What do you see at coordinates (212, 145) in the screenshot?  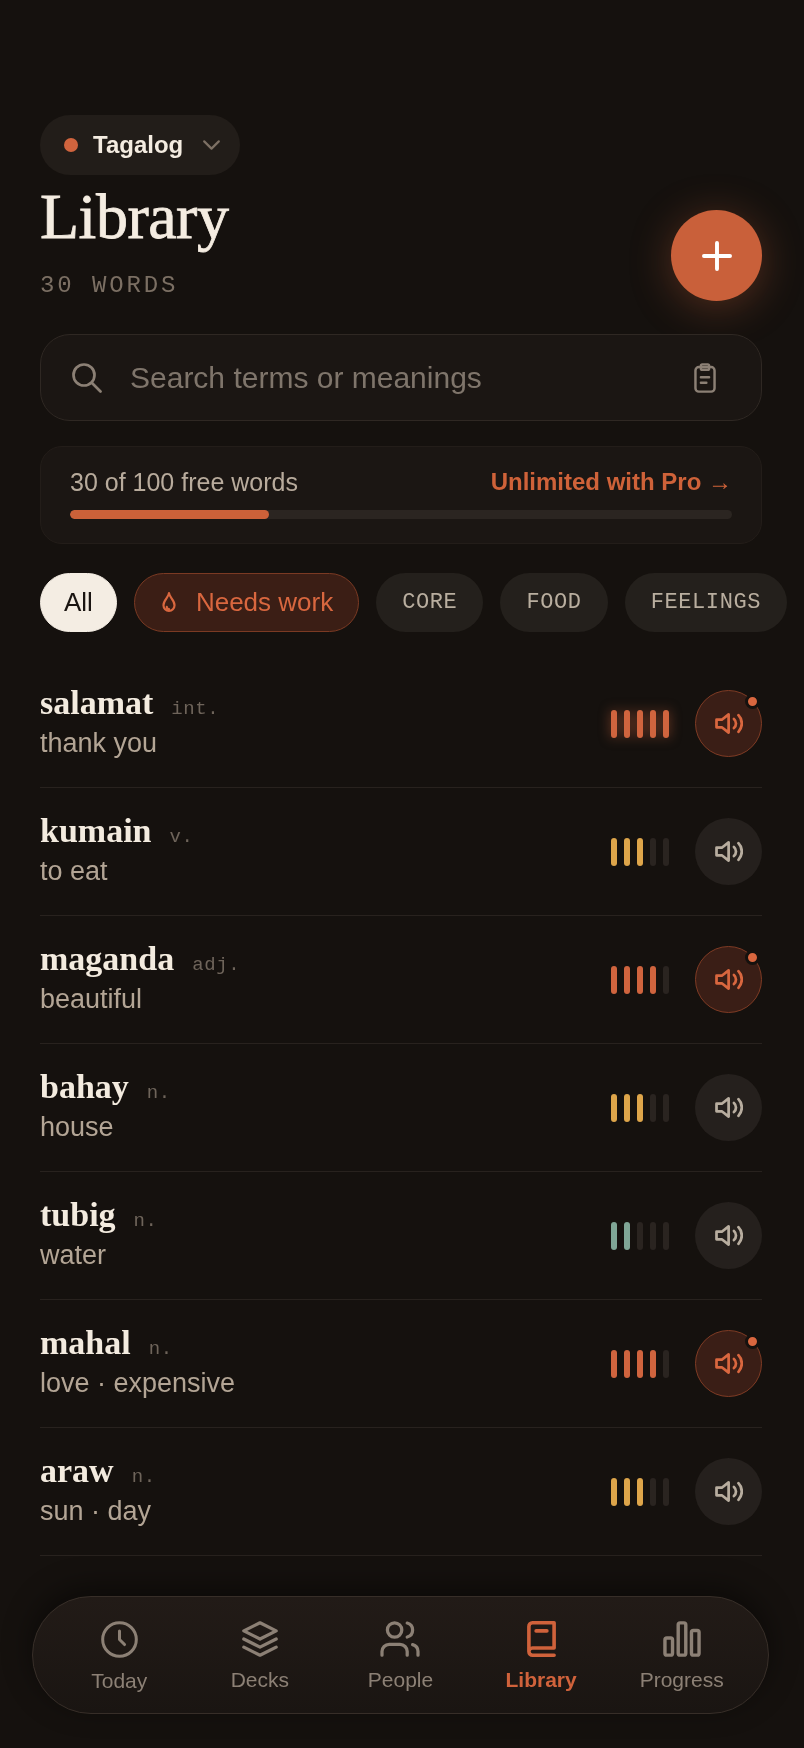 I see `chevron-down-icon` at bounding box center [212, 145].